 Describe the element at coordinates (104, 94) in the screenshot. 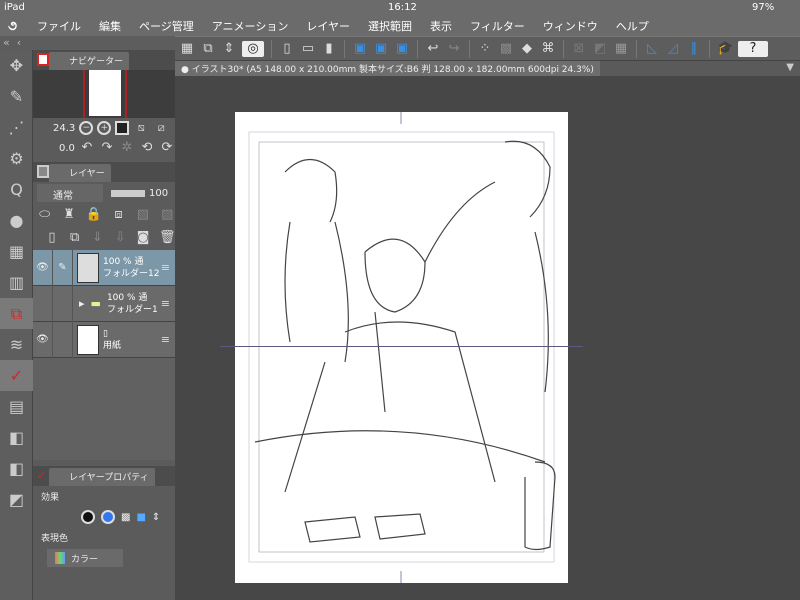

I see `navigator-preview` at that location.